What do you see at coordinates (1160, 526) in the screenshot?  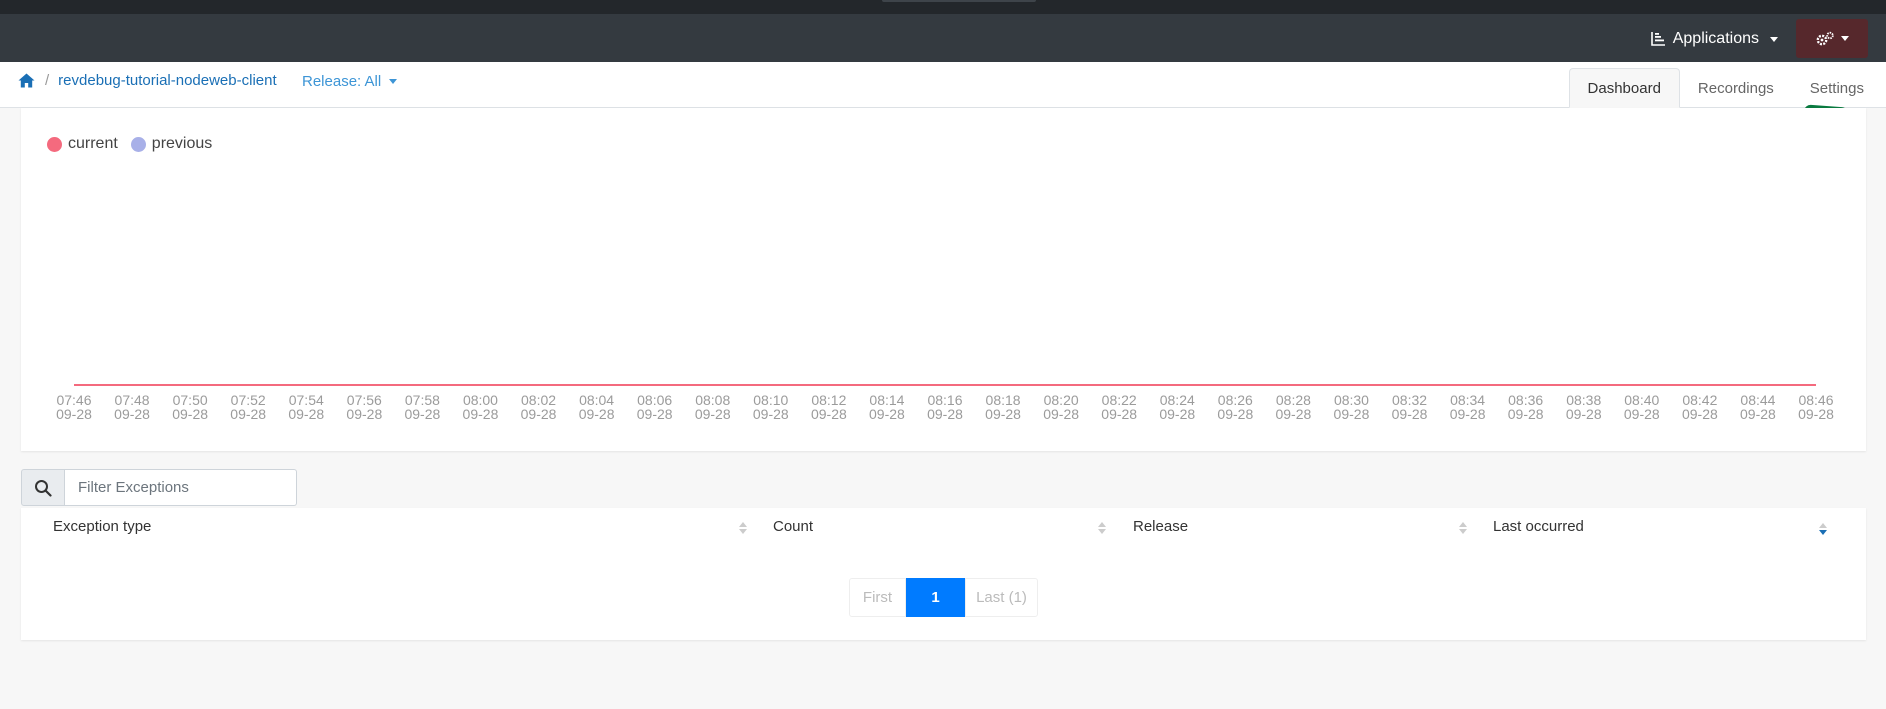 I see `column-header-release: Release` at bounding box center [1160, 526].